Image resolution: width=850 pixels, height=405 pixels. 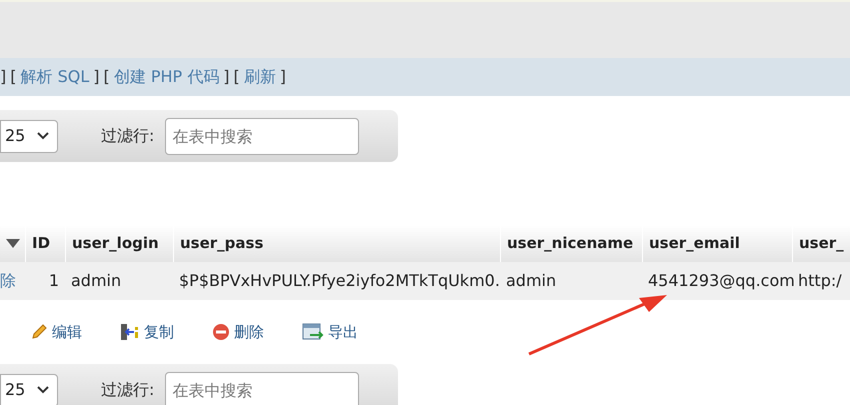 I want to click on action-link: 复制, so click(x=147, y=332).